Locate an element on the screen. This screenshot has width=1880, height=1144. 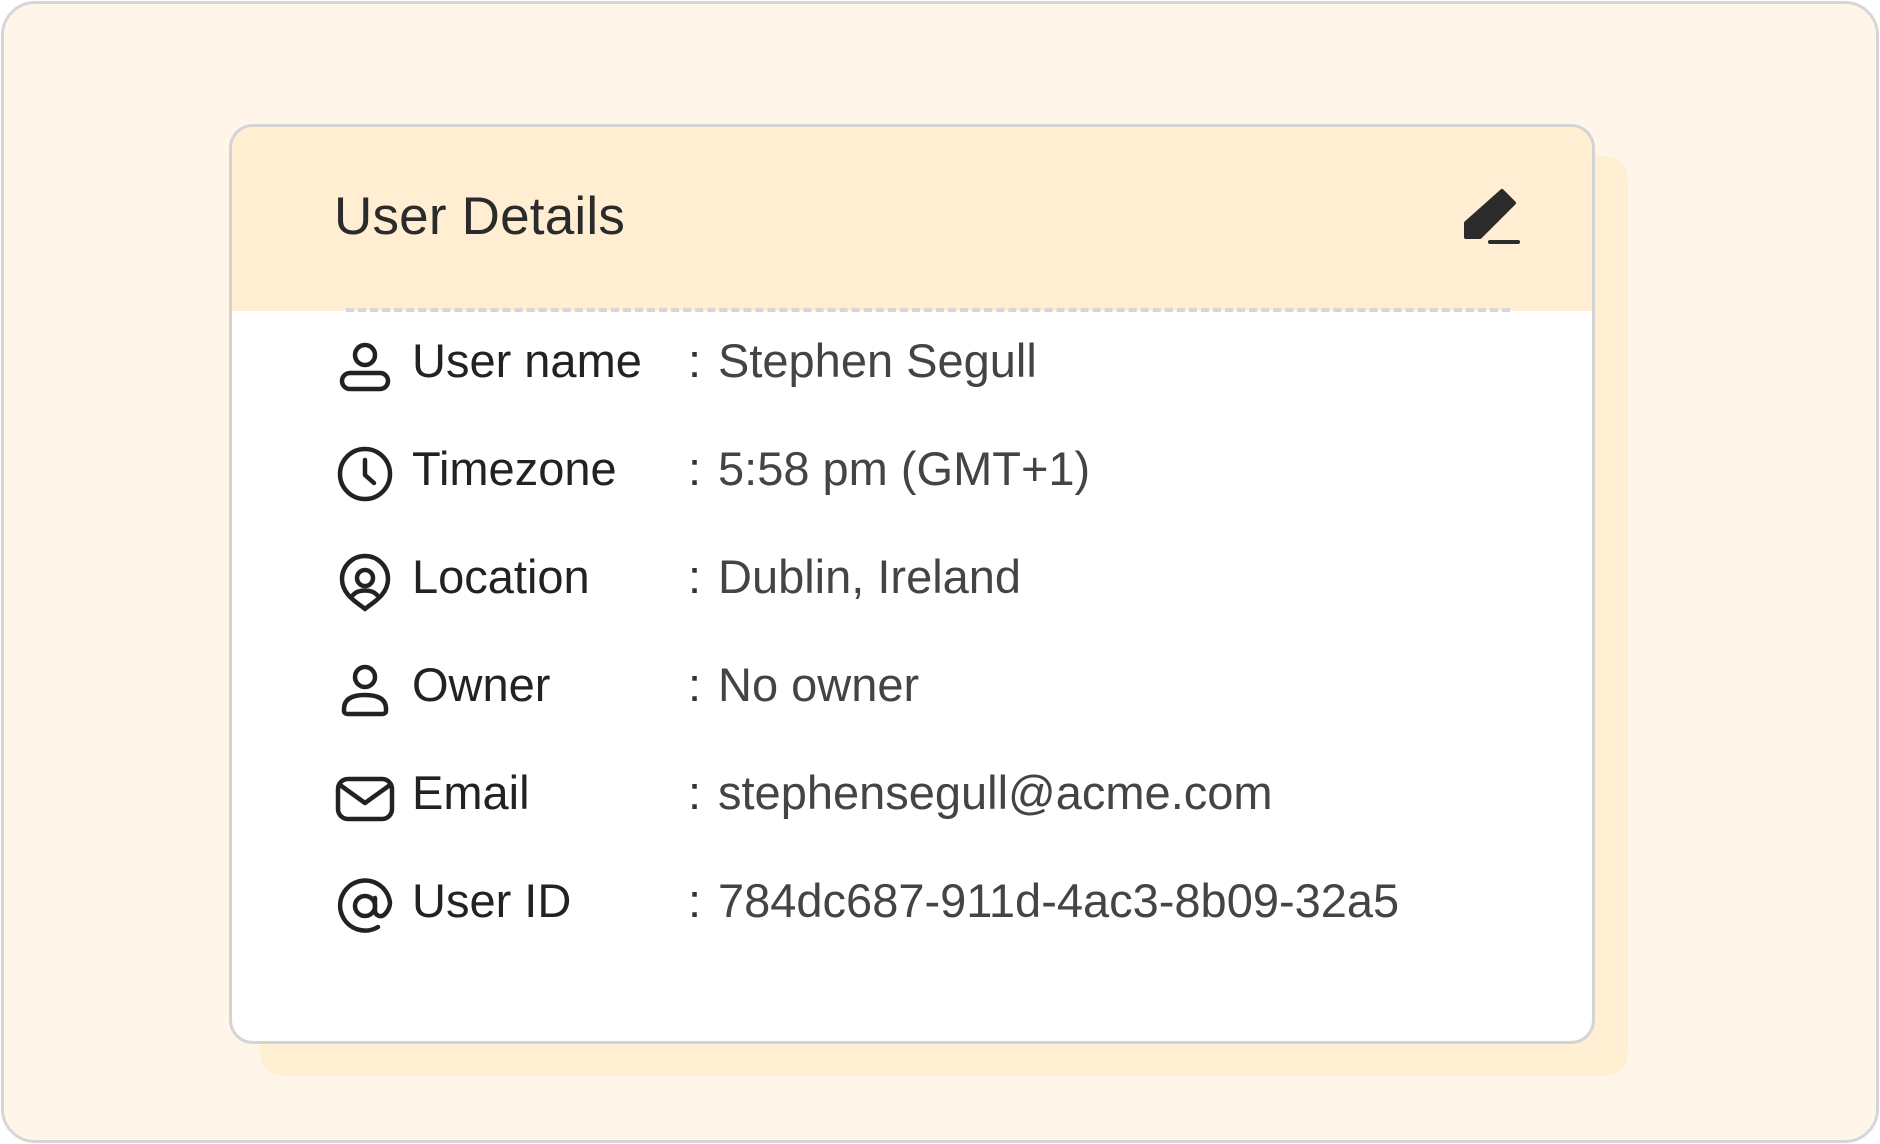
detail-label: Owner is located at coordinates (481, 684).